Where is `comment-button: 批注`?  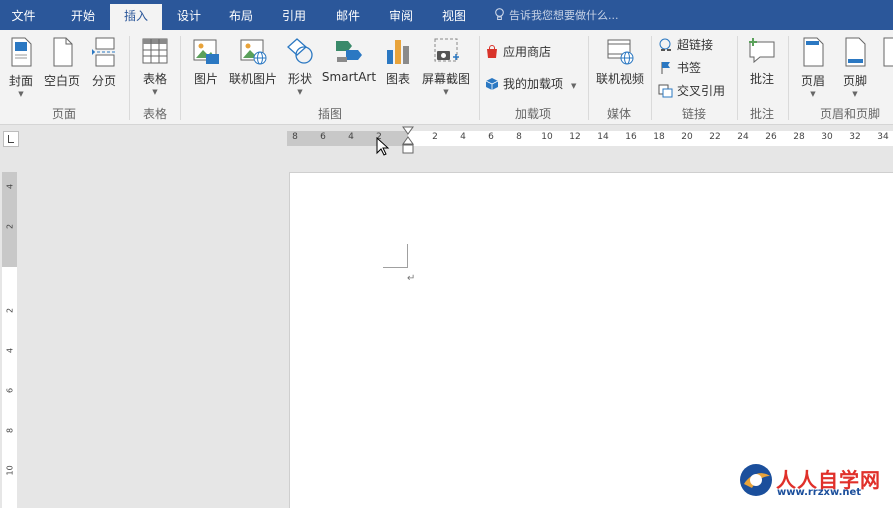
comment-button: 批注 is located at coordinates (762, 61).